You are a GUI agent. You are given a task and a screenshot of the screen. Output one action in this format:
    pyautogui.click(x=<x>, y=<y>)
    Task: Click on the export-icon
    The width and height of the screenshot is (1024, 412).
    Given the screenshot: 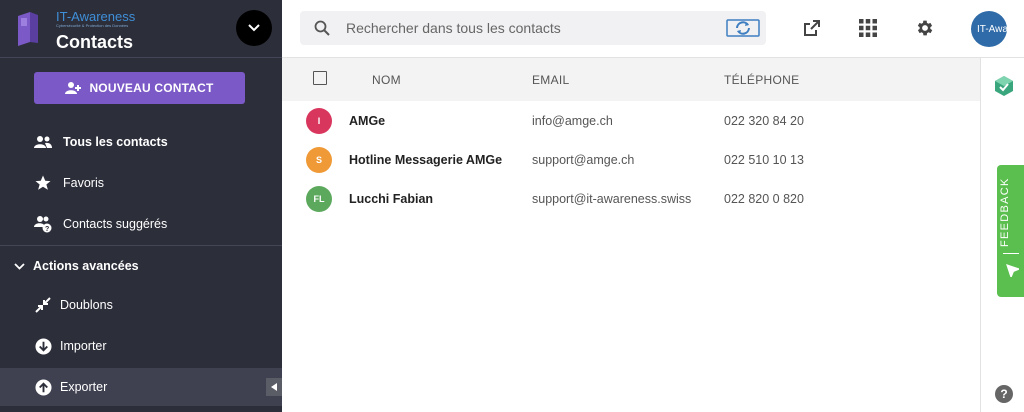 What is the action you would take?
    pyautogui.click(x=43, y=387)
    